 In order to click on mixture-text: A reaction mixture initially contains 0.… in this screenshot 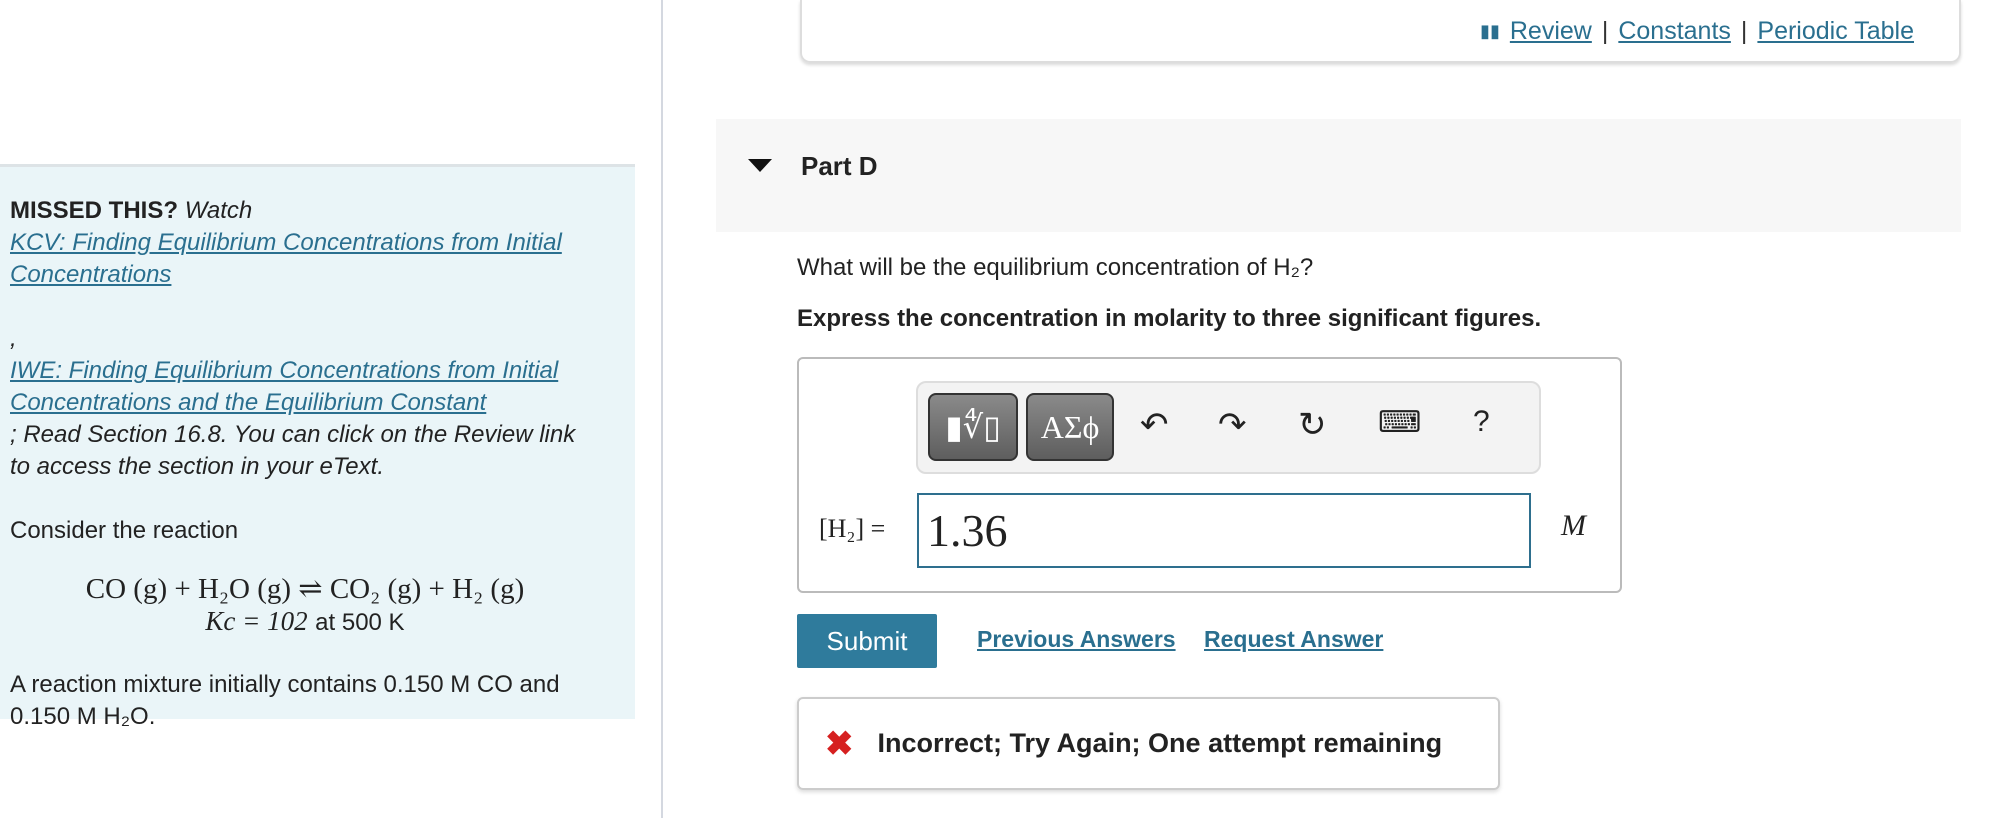, I will do `click(285, 700)`.